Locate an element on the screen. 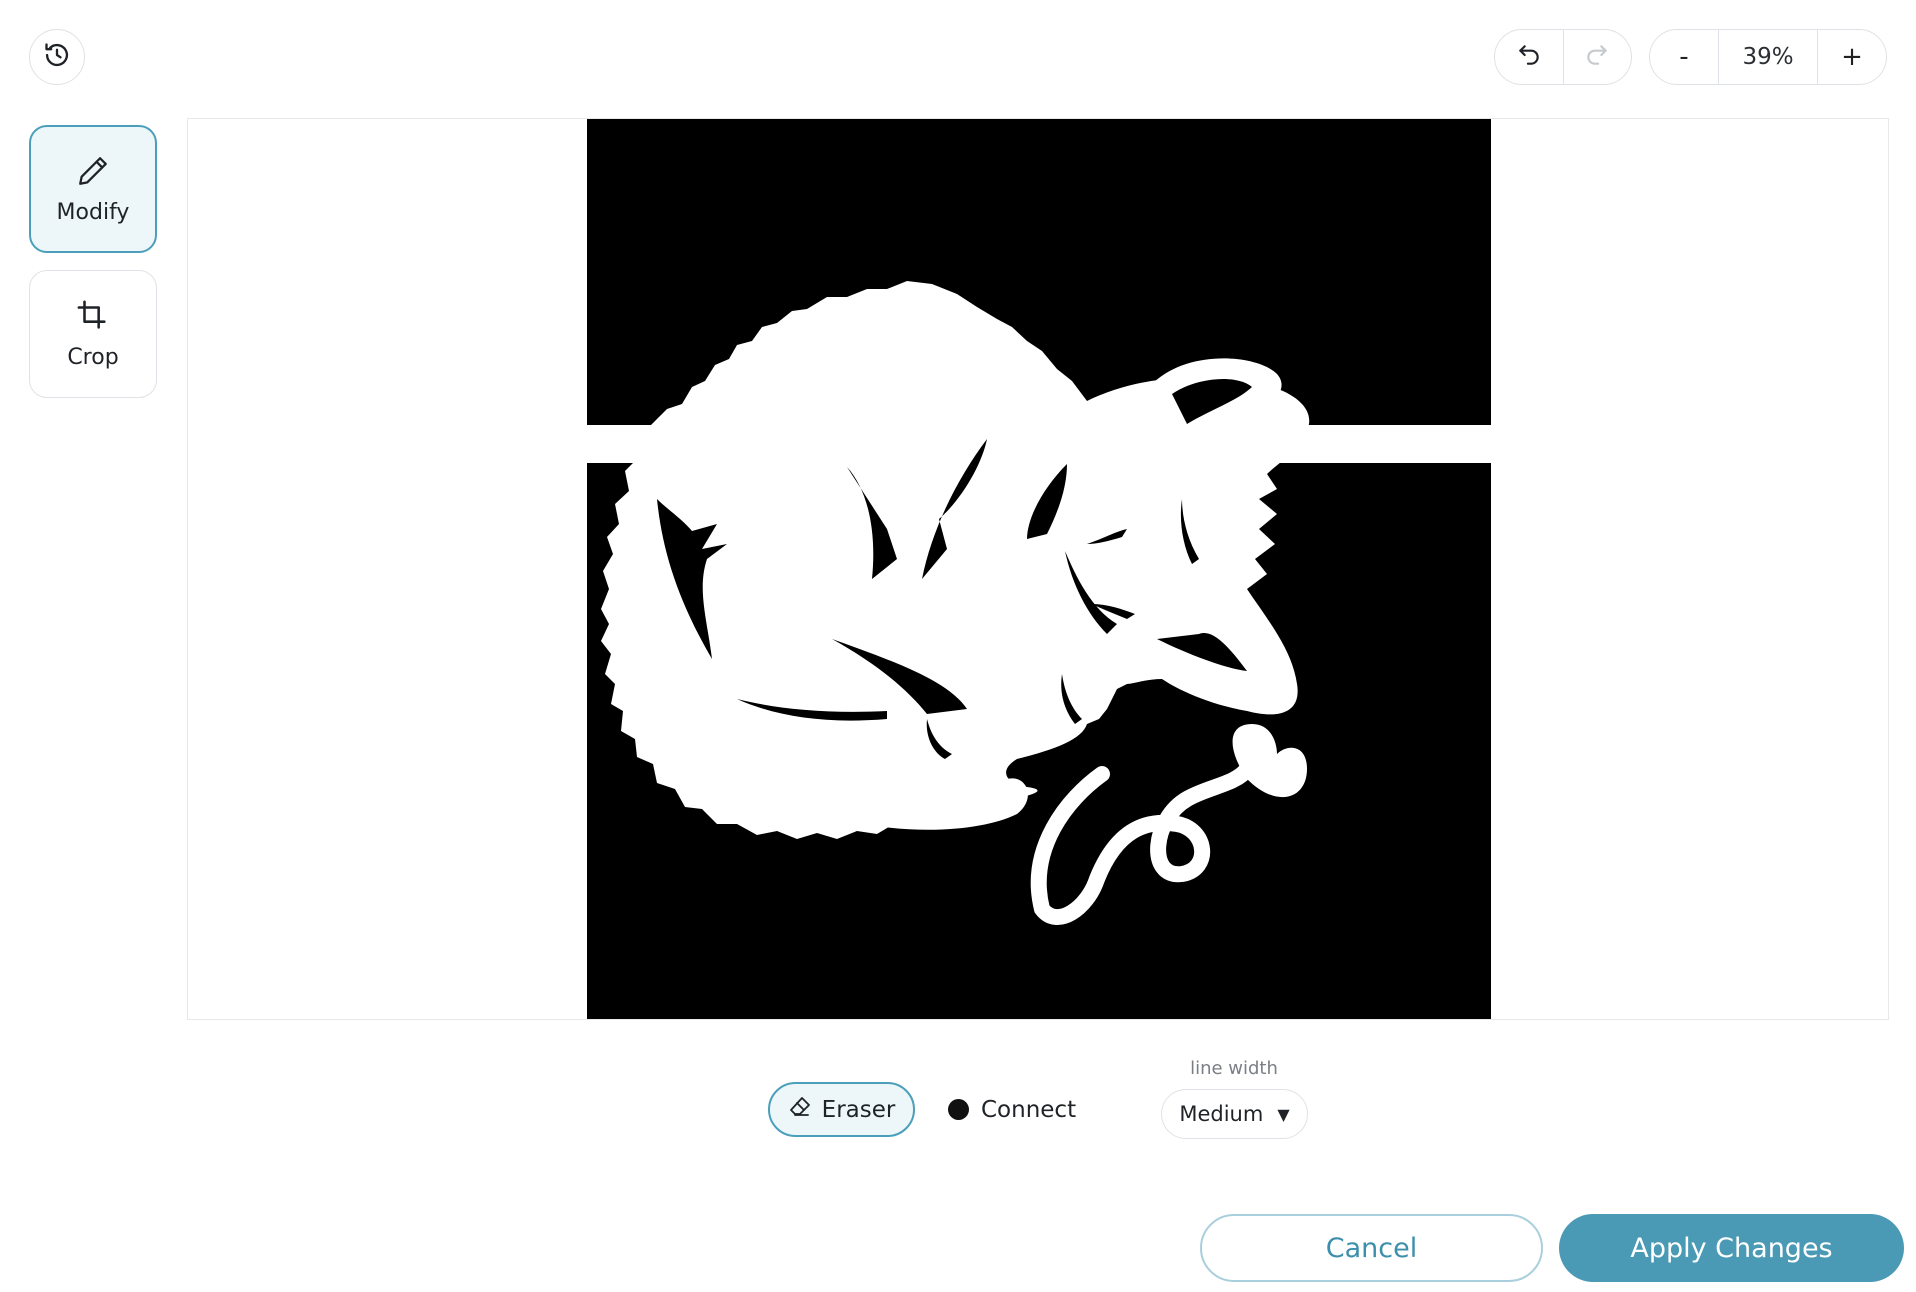 Image resolution: width=1916 pixels, height=1292 pixels. undo-button is located at coordinates (1529, 57).